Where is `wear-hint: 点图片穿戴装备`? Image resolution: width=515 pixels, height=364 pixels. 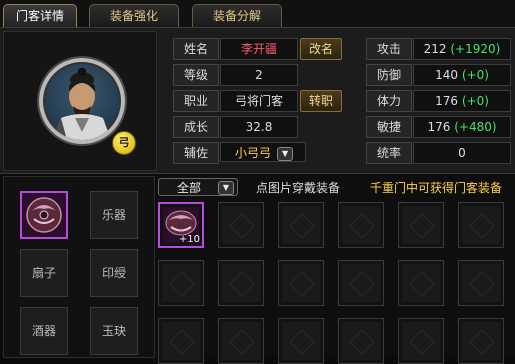 wear-hint: 点图片穿戴装备 is located at coordinates (298, 188).